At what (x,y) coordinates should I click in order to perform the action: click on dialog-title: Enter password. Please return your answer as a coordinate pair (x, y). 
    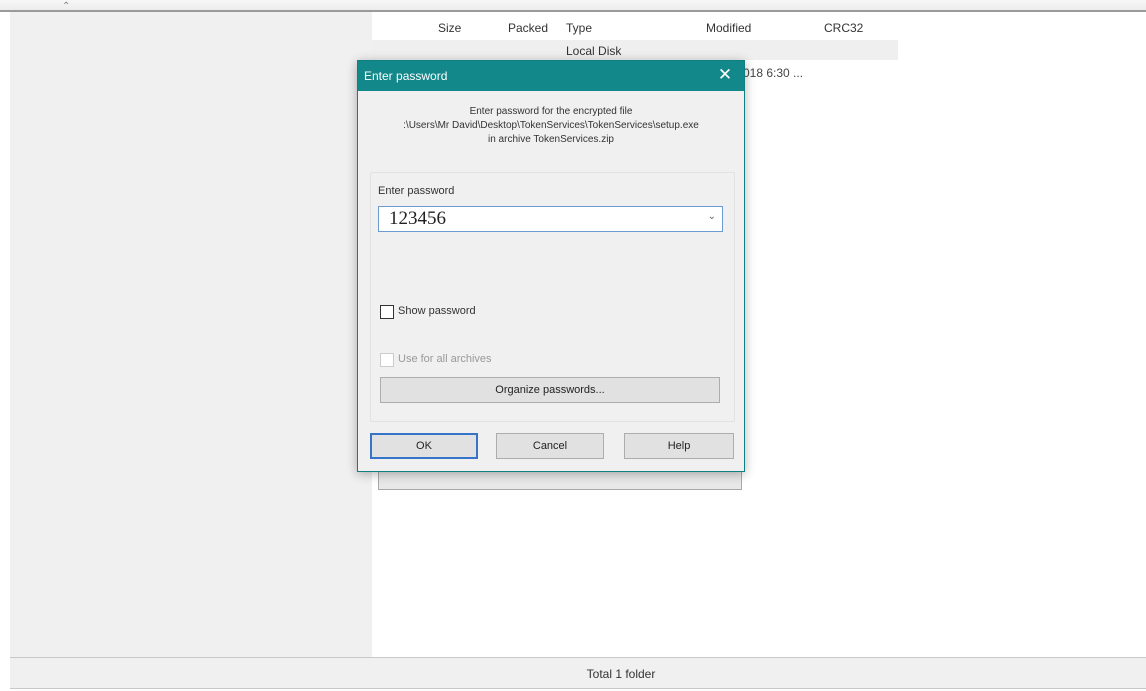
    Looking at the image, I should click on (406, 76).